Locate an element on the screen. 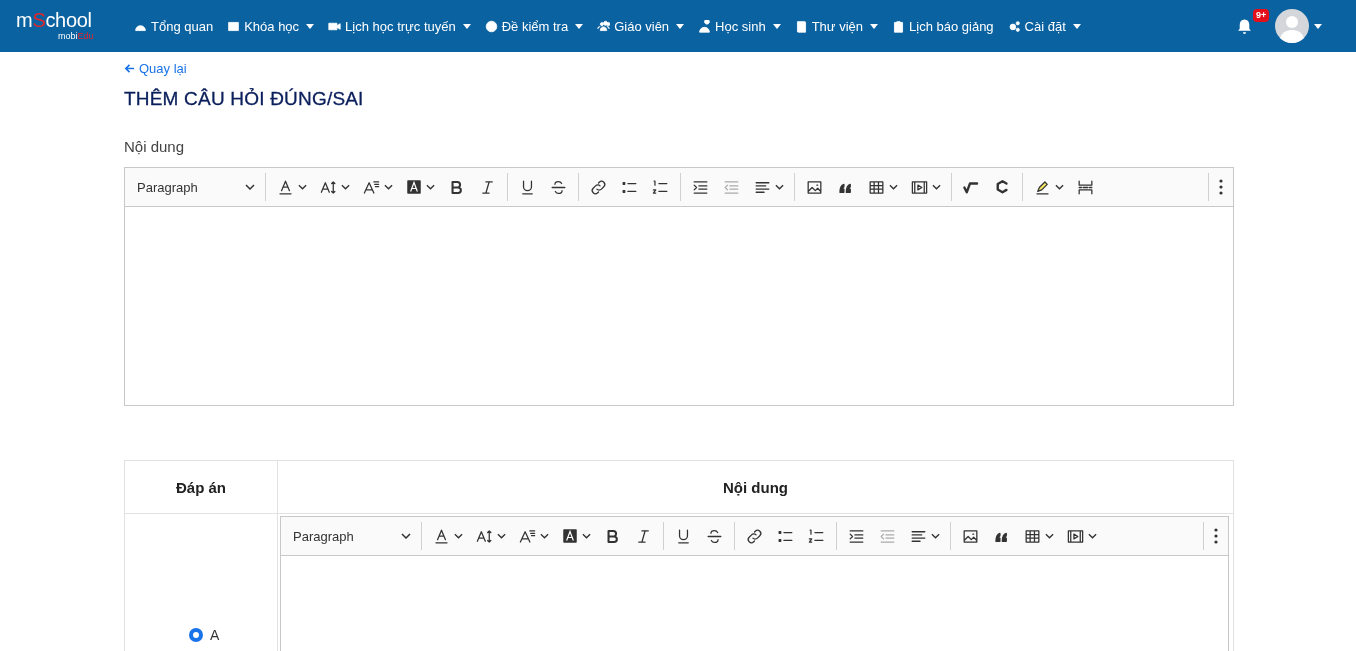 Image resolution: width=1356 pixels, height=651 pixels. nav-menu-item: Cài đặt is located at coordinates (1044, 26).